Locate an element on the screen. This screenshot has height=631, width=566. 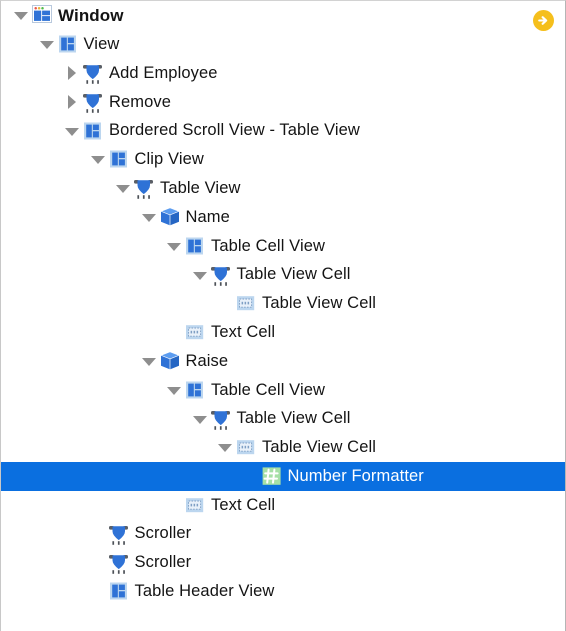
outline-row: View is located at coordinates (283, 44).